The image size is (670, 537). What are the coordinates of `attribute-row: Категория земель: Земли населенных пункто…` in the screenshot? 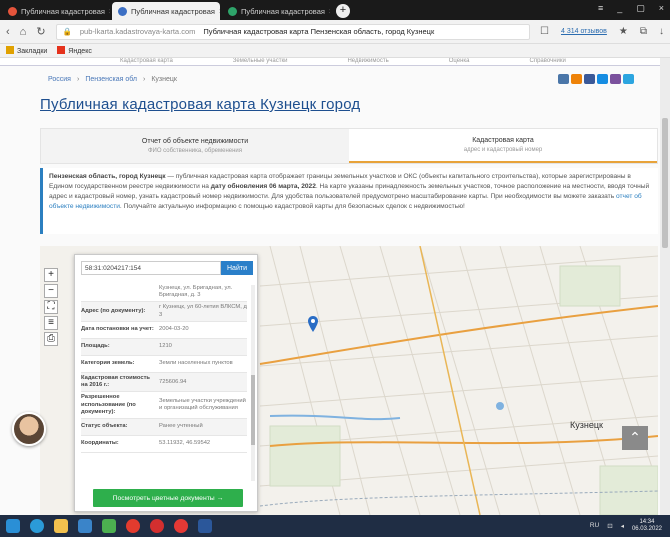 It's located at (164, 364).